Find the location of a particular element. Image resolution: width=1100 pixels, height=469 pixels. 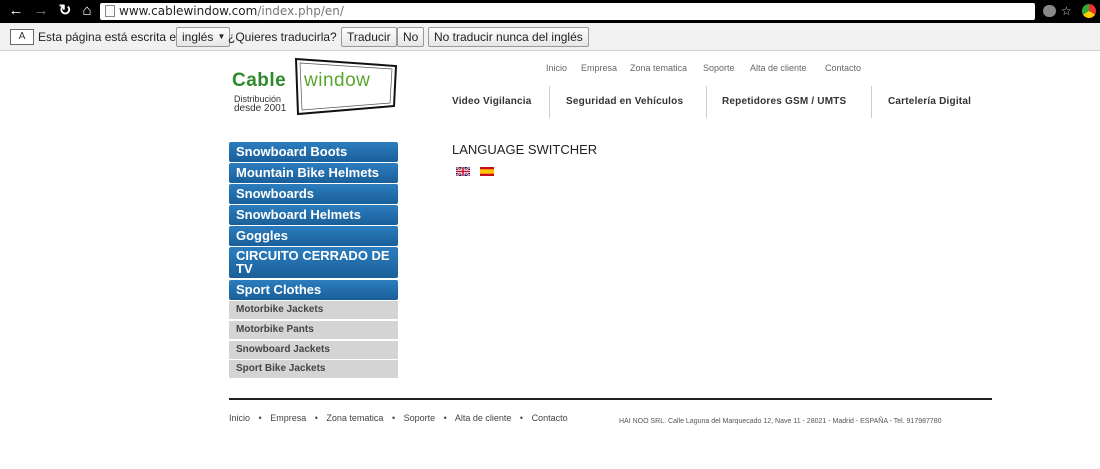

footer-link-soporte: Soporte is located at coordinates (420, 418).